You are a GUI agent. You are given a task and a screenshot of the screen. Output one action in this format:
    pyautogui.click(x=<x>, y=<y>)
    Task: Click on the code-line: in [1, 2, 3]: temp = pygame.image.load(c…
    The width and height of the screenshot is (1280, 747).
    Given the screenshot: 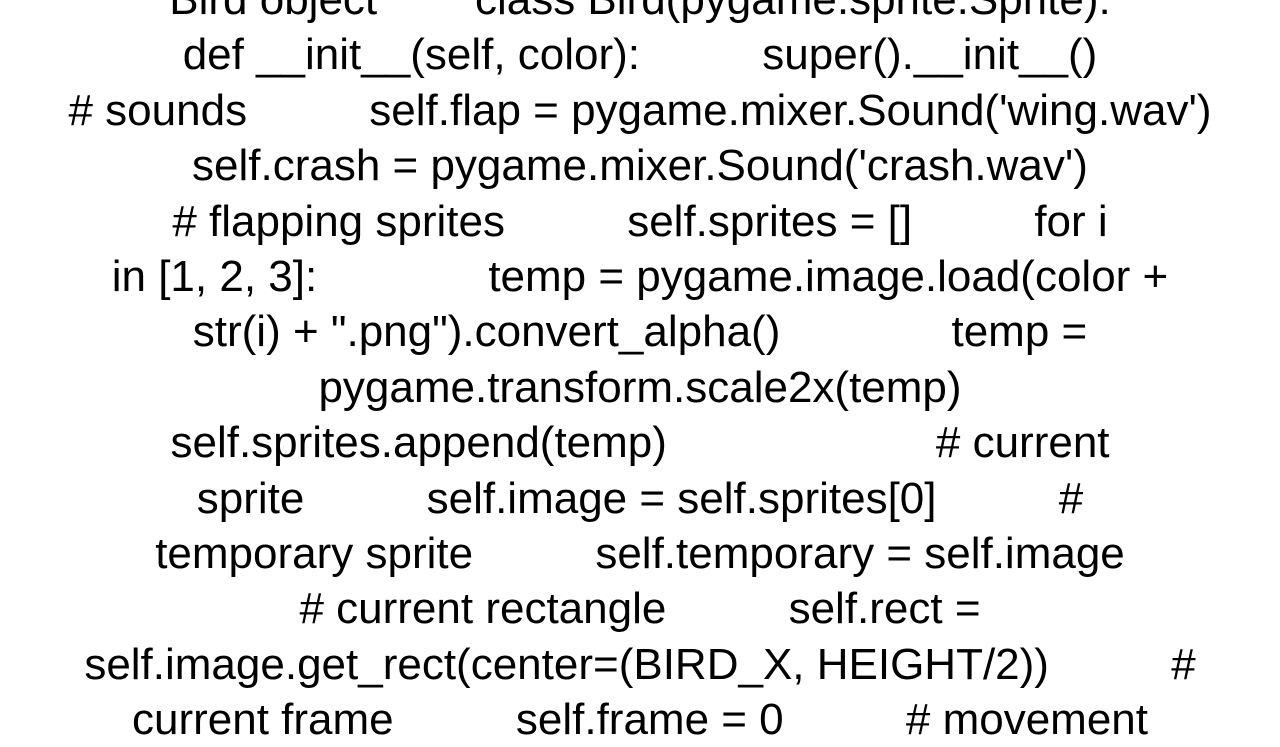 What is the action you would take?
    pyautogui.click(x=640, y=276)
    